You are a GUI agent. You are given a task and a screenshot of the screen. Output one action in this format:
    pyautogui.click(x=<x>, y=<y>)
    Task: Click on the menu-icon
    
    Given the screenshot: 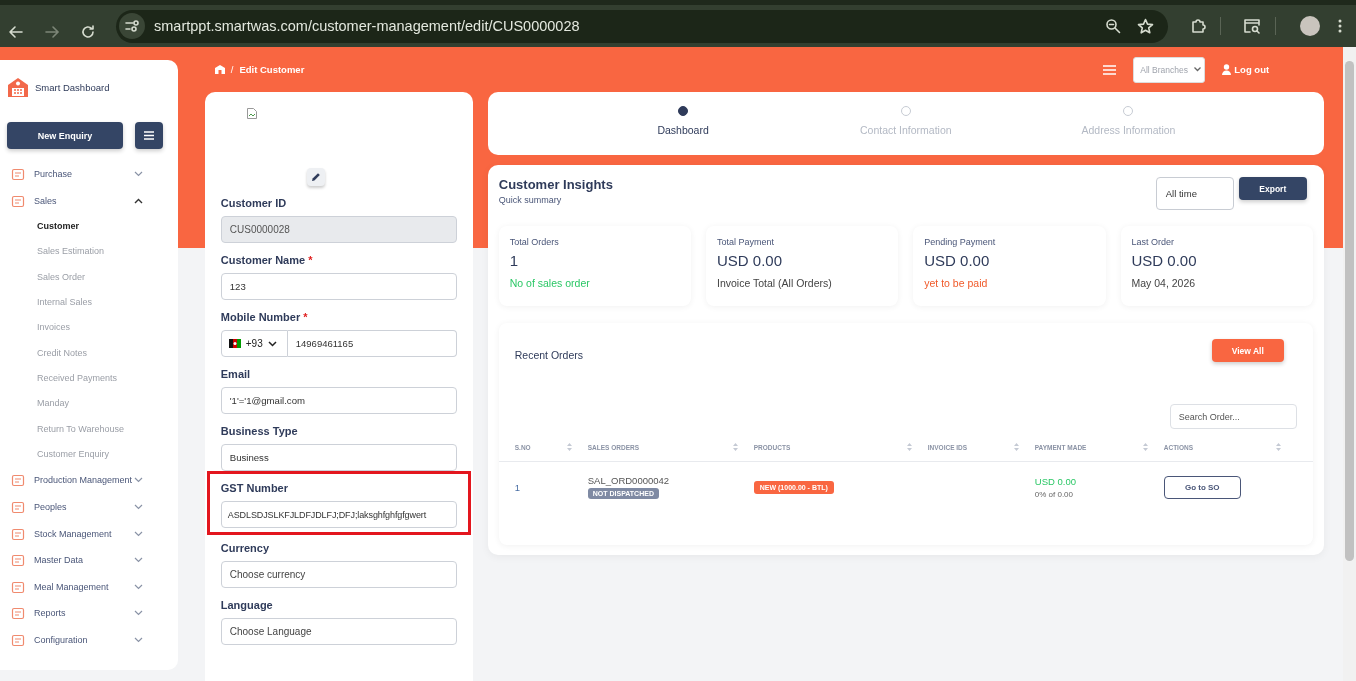 What is the action you would take?
    pyautogui.click(x=149, y=135)
    